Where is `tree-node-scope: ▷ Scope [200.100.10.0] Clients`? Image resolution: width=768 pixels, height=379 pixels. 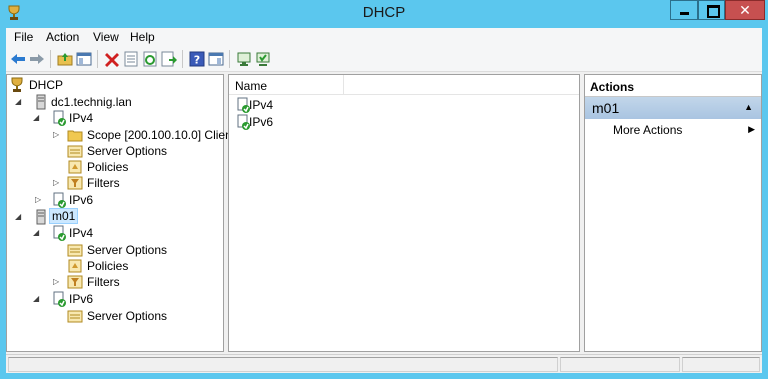
tree-node-scope: ▷ Scope [200.100.10.0] Clients is located at coordinates (125, 135).